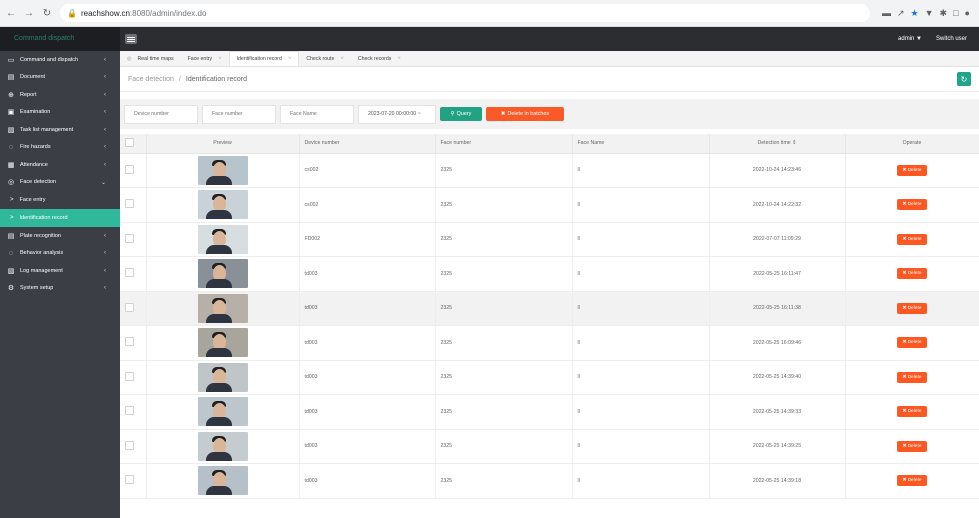 Image resolution: width=979 pixels, height=518 pixels. What do you see at coordinates (641, 481) in the screenshot?
I see `face-name-cell: ll` at bounding box center [641, 481].